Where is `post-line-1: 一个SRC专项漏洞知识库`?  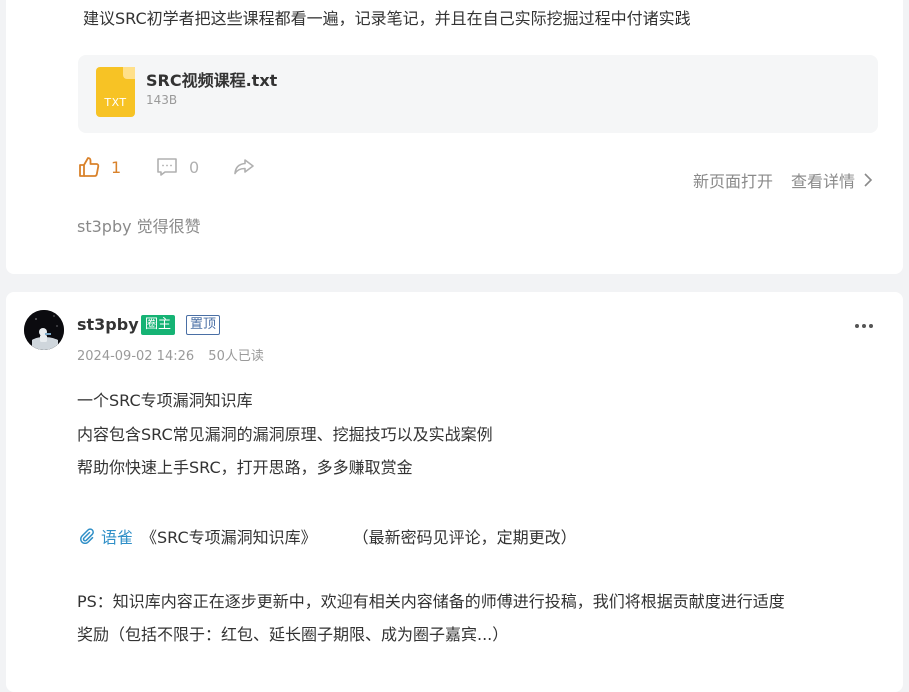
post-line-1: 一个SRC专项漏洞知识库 is located at coordinates (165, 400).